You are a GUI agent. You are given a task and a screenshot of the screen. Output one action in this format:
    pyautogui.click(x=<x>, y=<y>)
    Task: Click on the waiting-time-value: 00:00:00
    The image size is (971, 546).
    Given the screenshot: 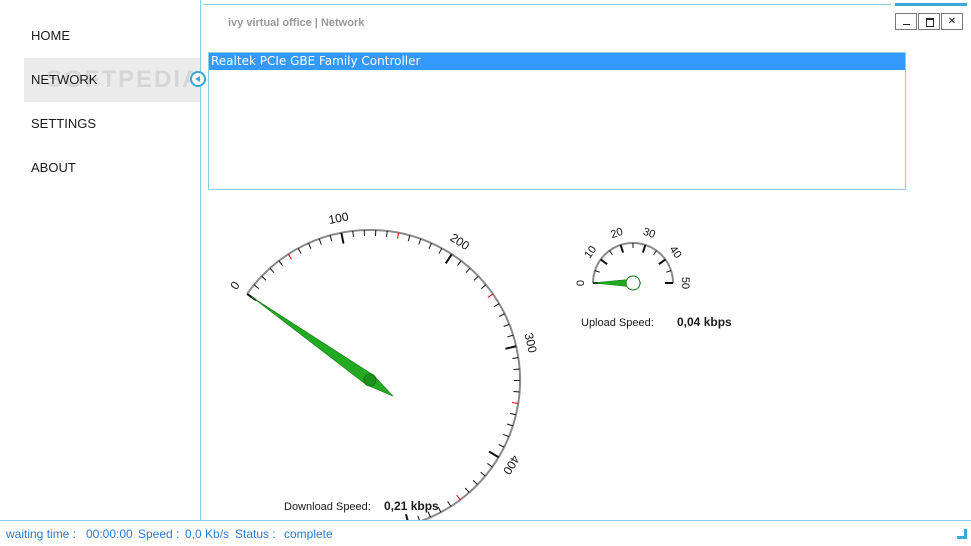 What is the action you would take?
    pyautogui.click(x=109, y=534)
    